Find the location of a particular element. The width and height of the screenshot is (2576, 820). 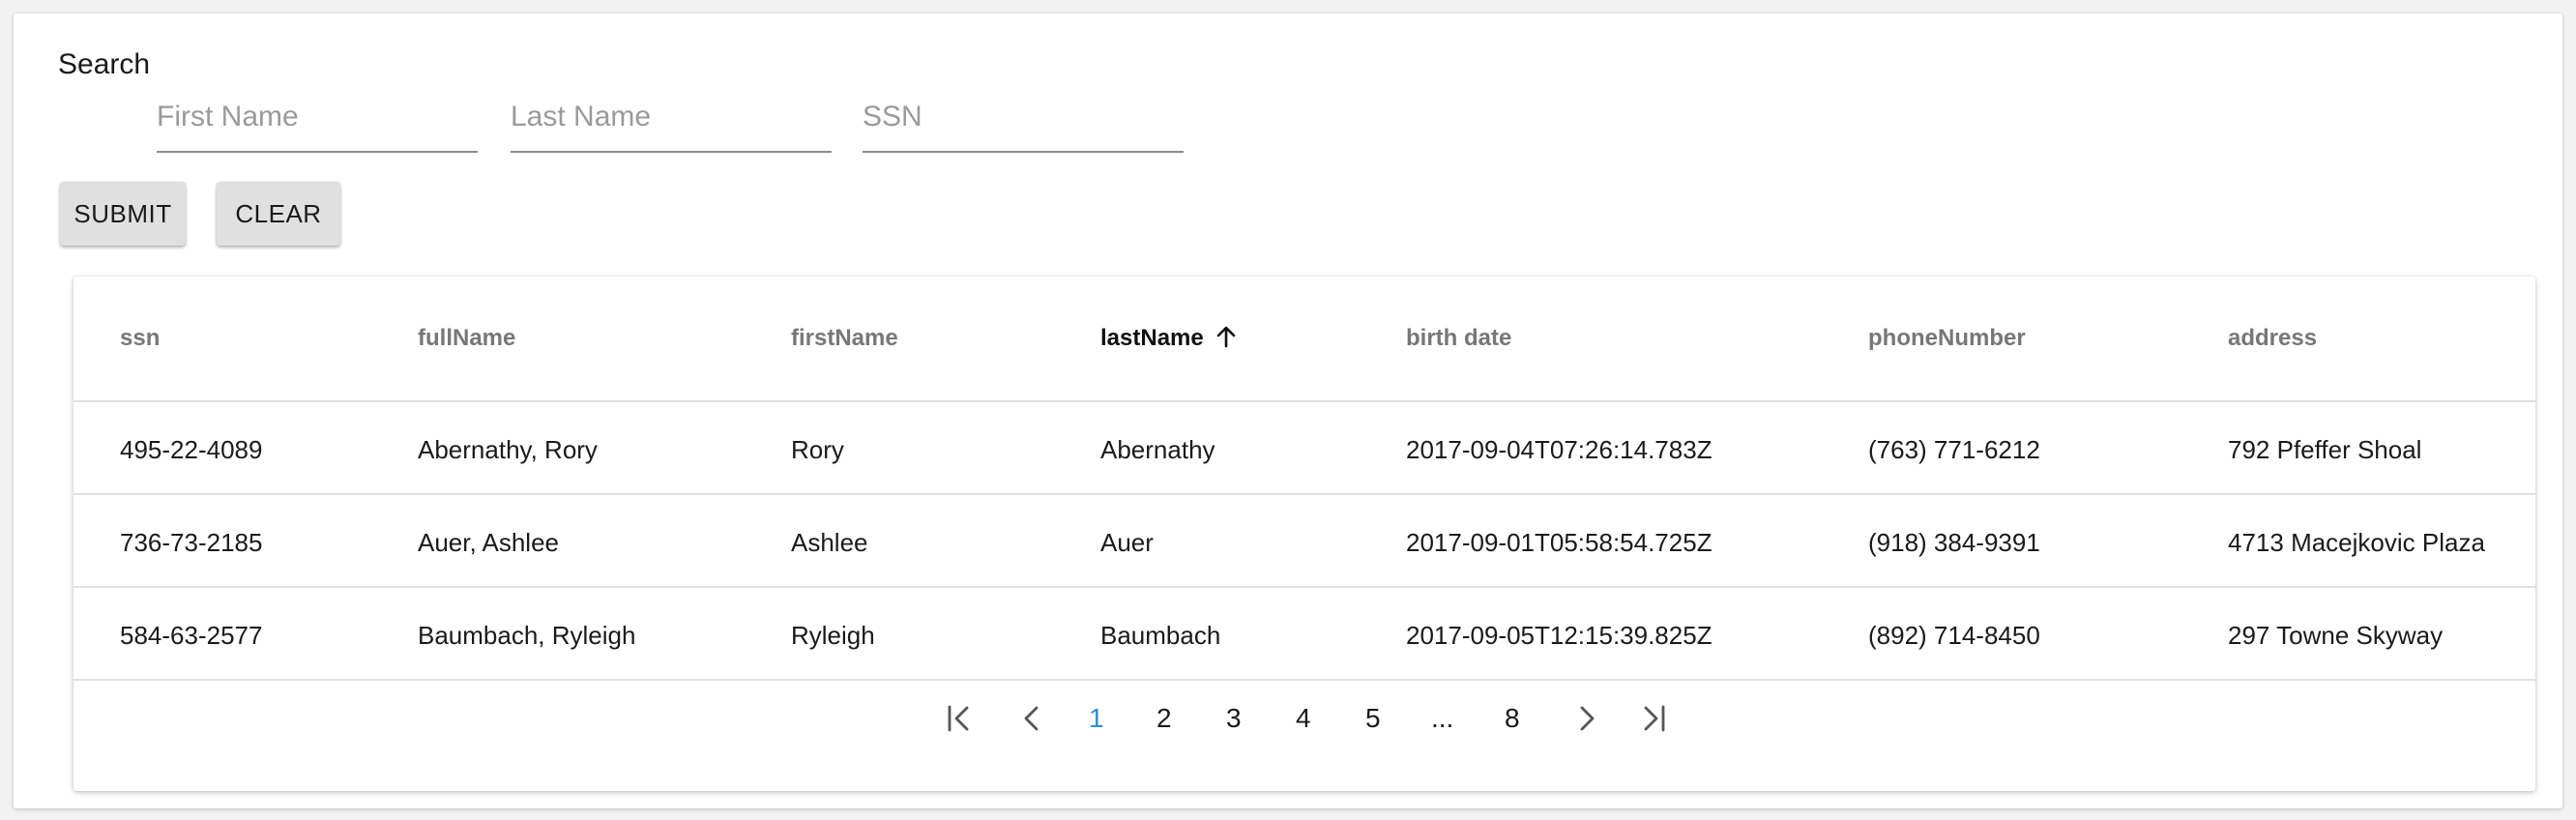

ssn-field is located at coordinates (1023, 125).